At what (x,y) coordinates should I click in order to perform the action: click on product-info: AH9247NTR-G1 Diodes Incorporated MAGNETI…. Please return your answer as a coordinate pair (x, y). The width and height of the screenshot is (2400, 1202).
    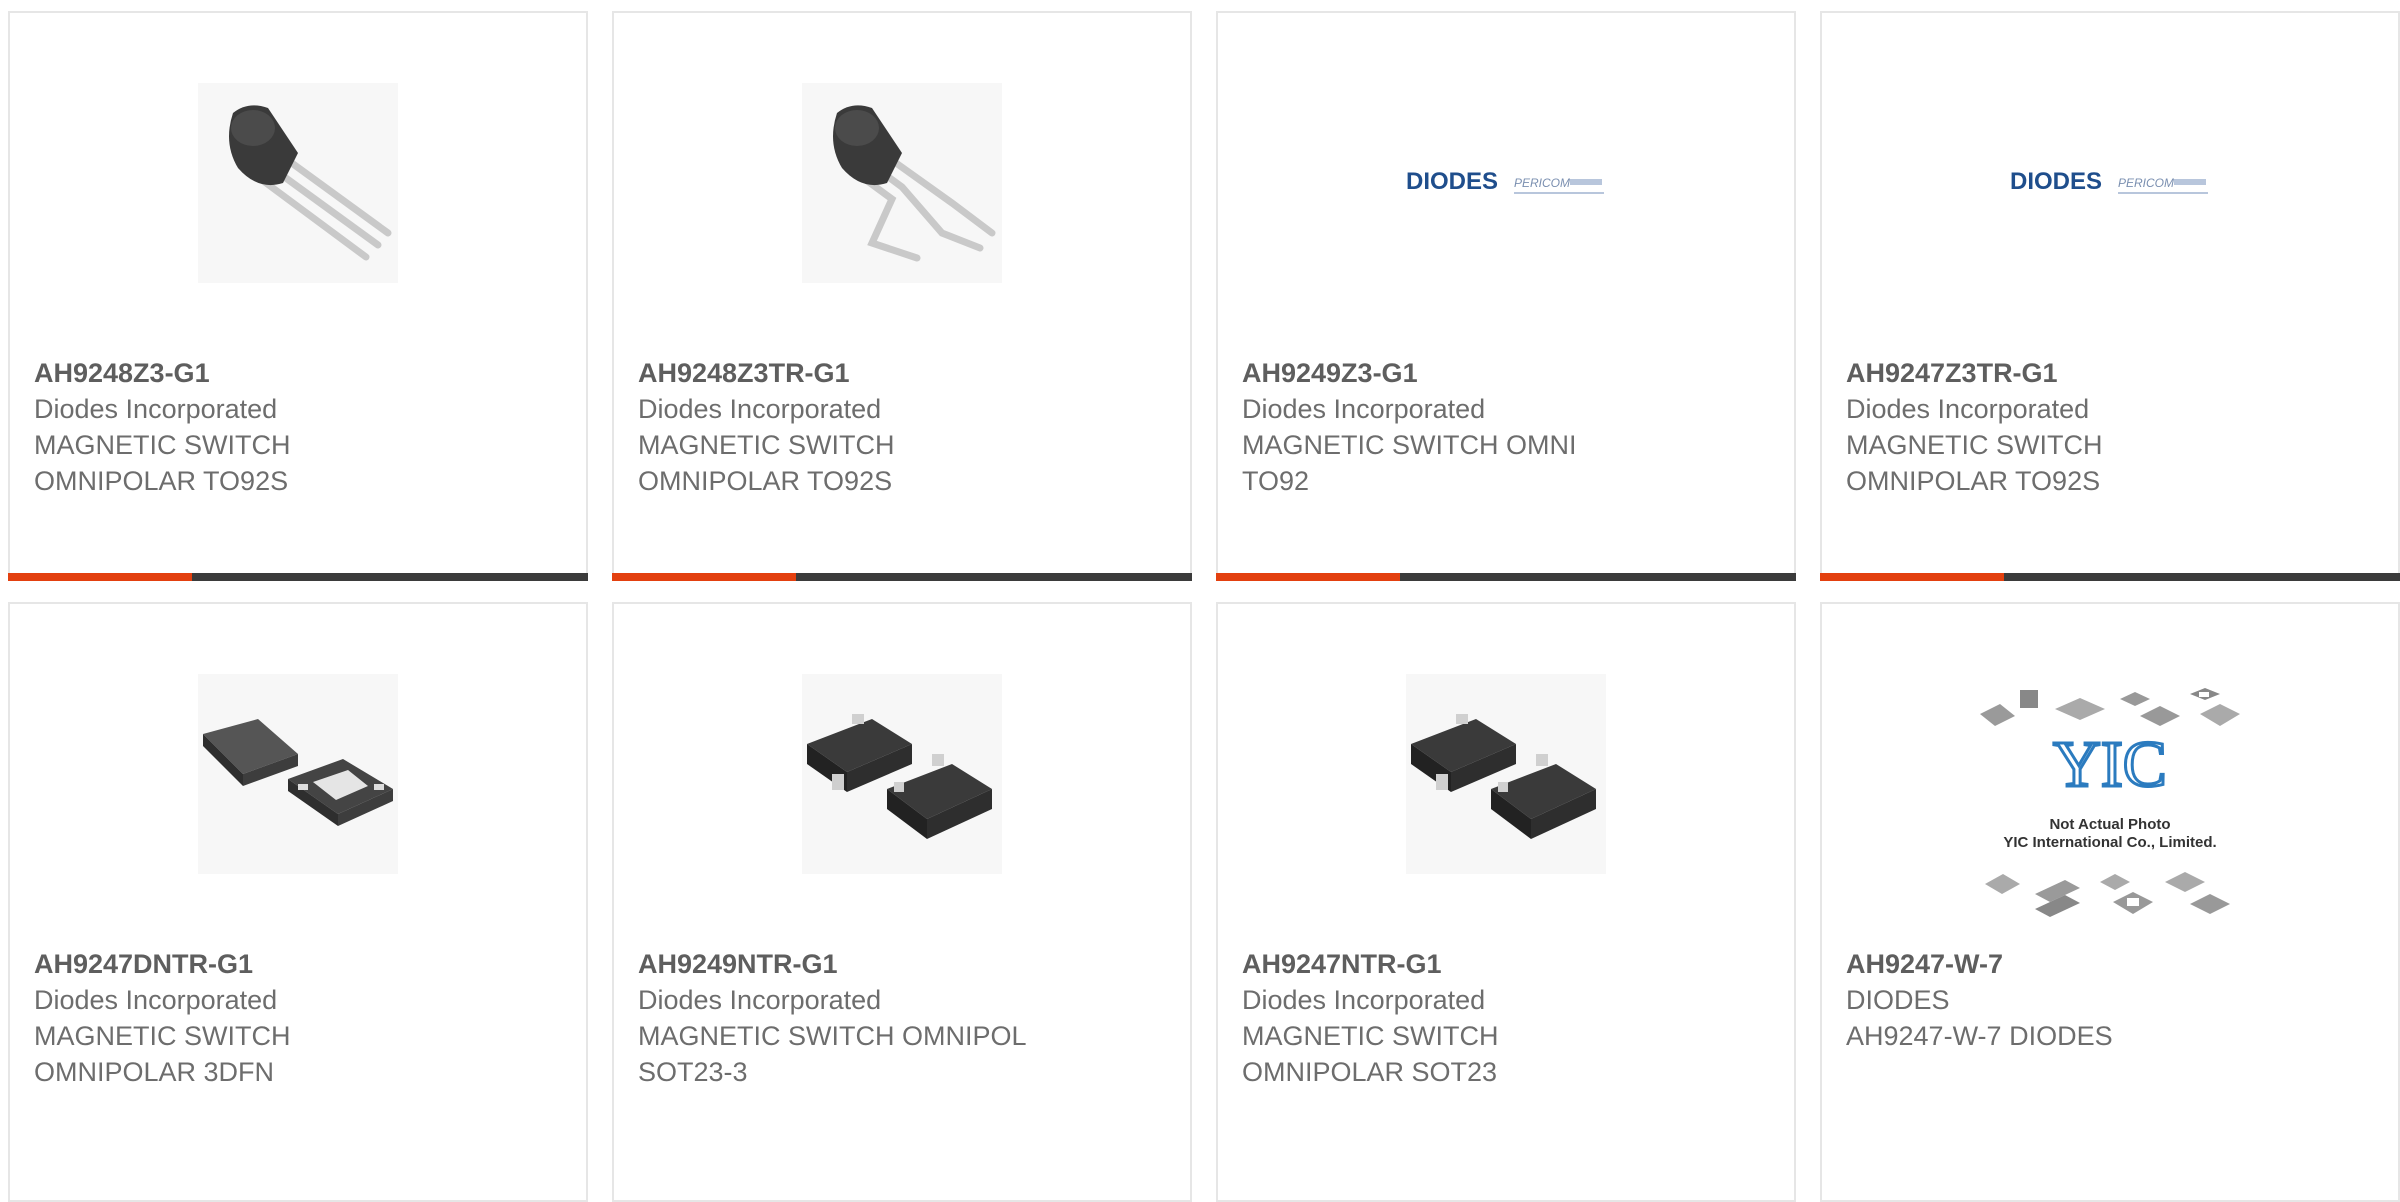
    Looking at the image, I should click on (1506, 1018).